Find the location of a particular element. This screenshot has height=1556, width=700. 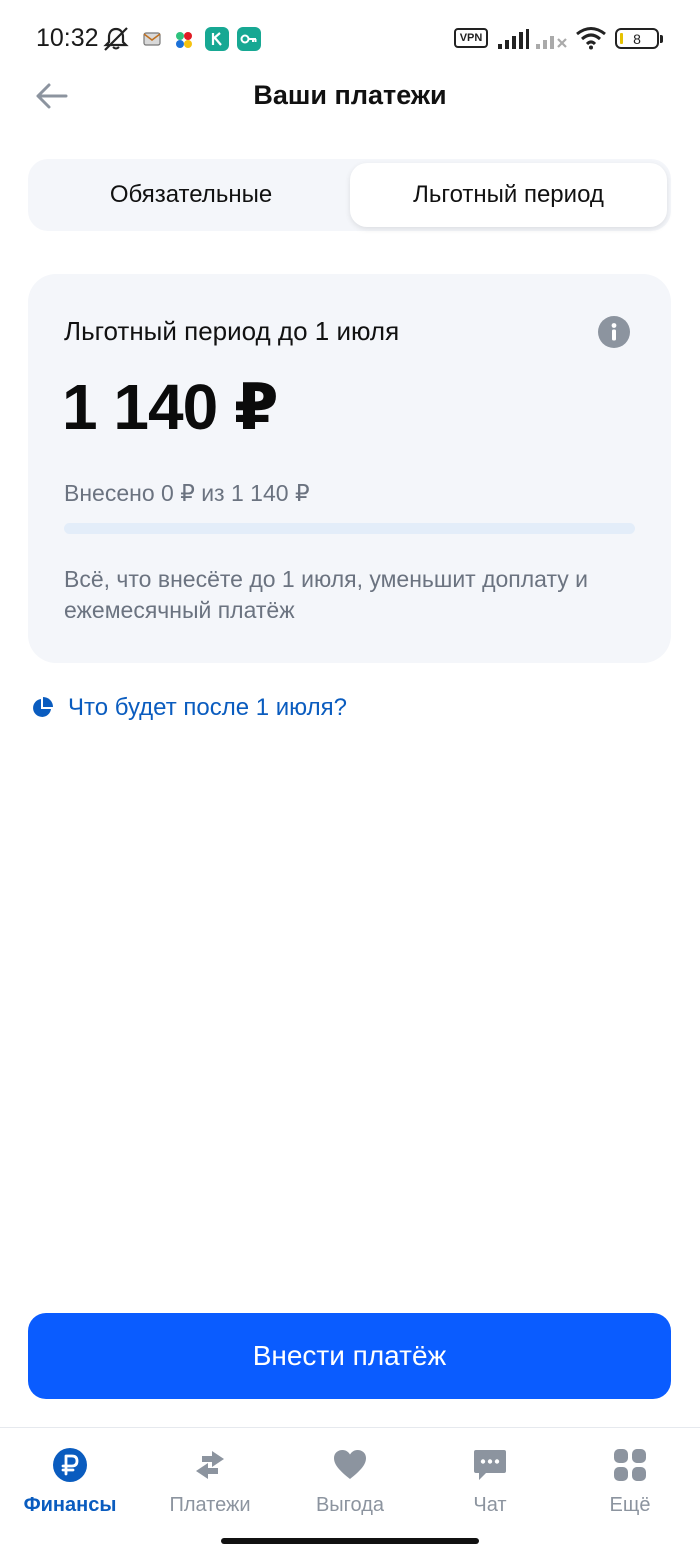

make-payment-button: Внести платёж is located at coordinates (349, 1356).